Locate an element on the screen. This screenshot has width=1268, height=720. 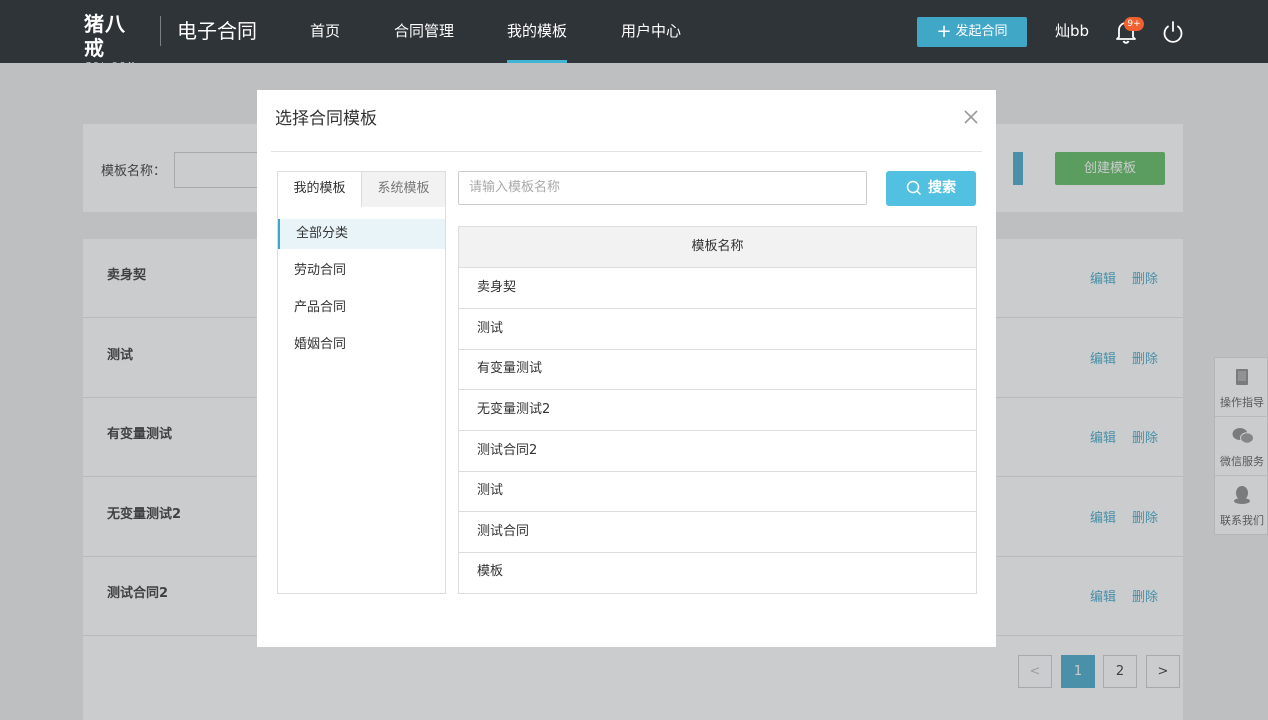
username: 灿bb is located at coordinates (1072, 31).